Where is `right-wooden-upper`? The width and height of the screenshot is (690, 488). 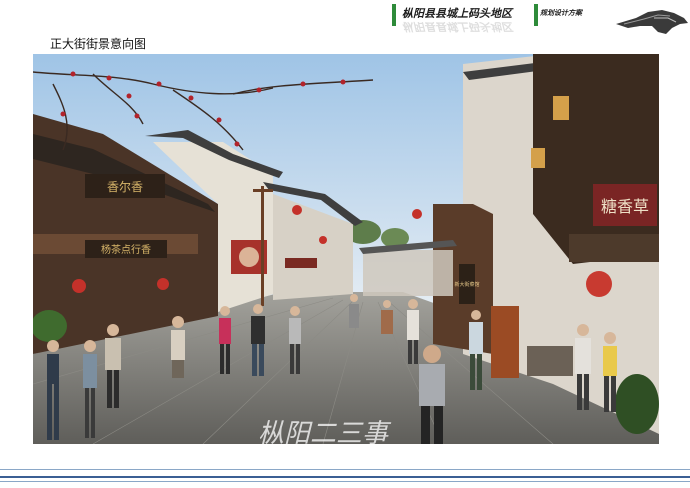 right-wooden-upper is located at coordinates (596, 159).